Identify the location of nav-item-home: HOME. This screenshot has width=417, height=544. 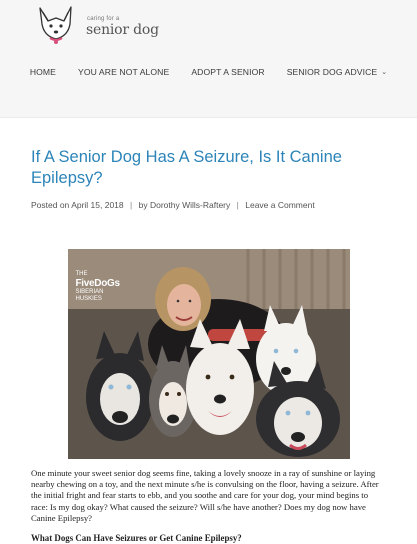
(43, 72).